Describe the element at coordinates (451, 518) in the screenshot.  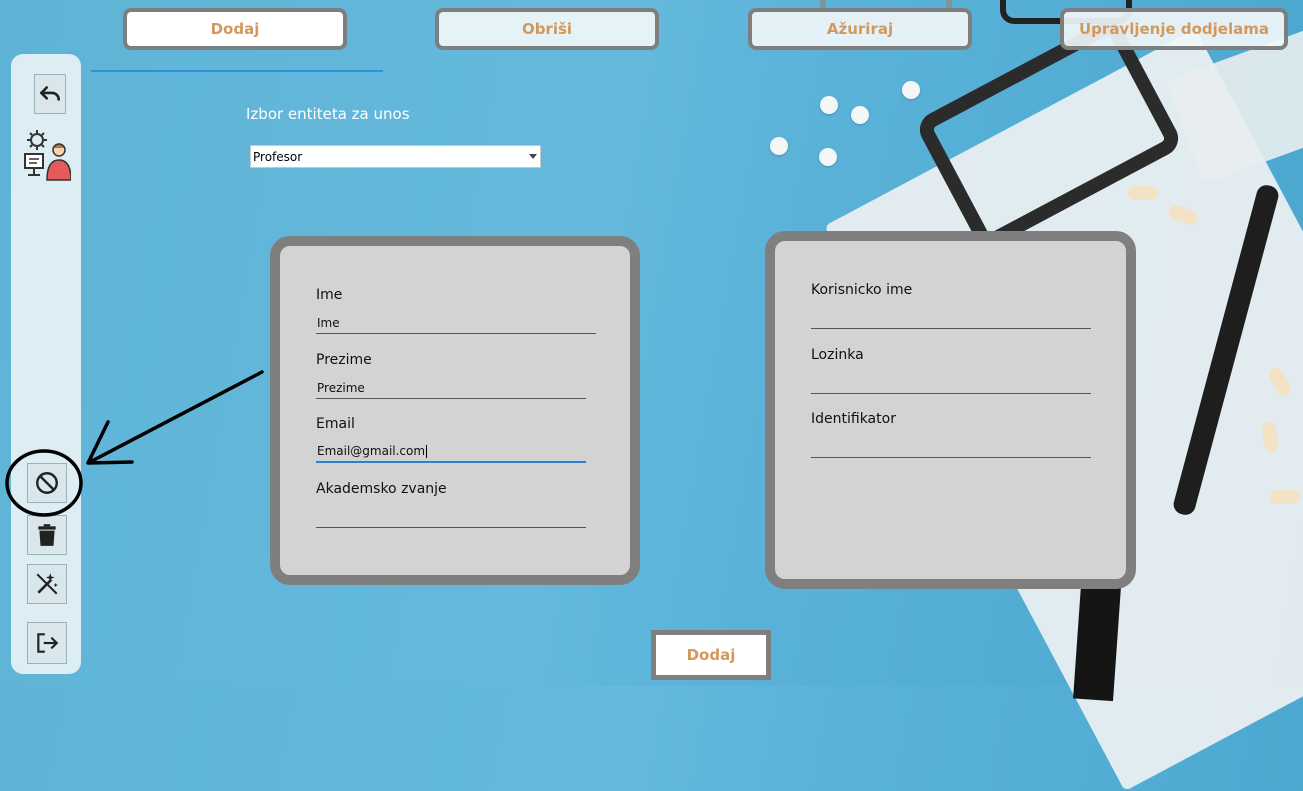
I see `academic-title-field` at that location.